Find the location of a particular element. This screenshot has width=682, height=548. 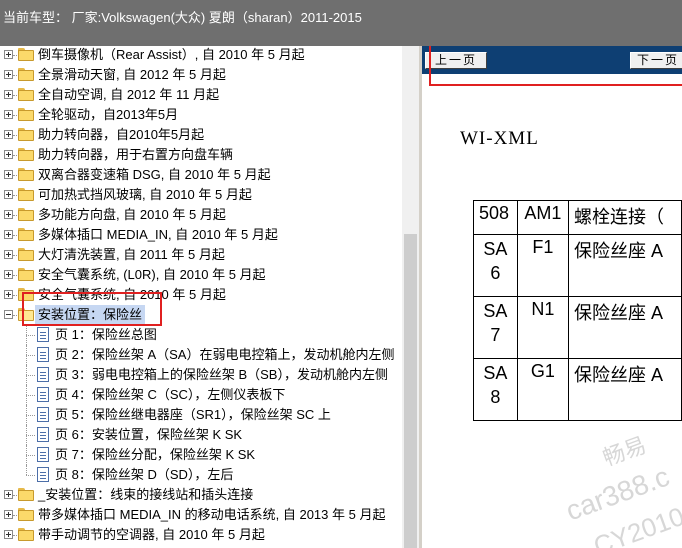

tree-item-label: 多媒体插口 MEDIA_IN, 自 2010 年 5 月起 is located at coordinates (158, 234).